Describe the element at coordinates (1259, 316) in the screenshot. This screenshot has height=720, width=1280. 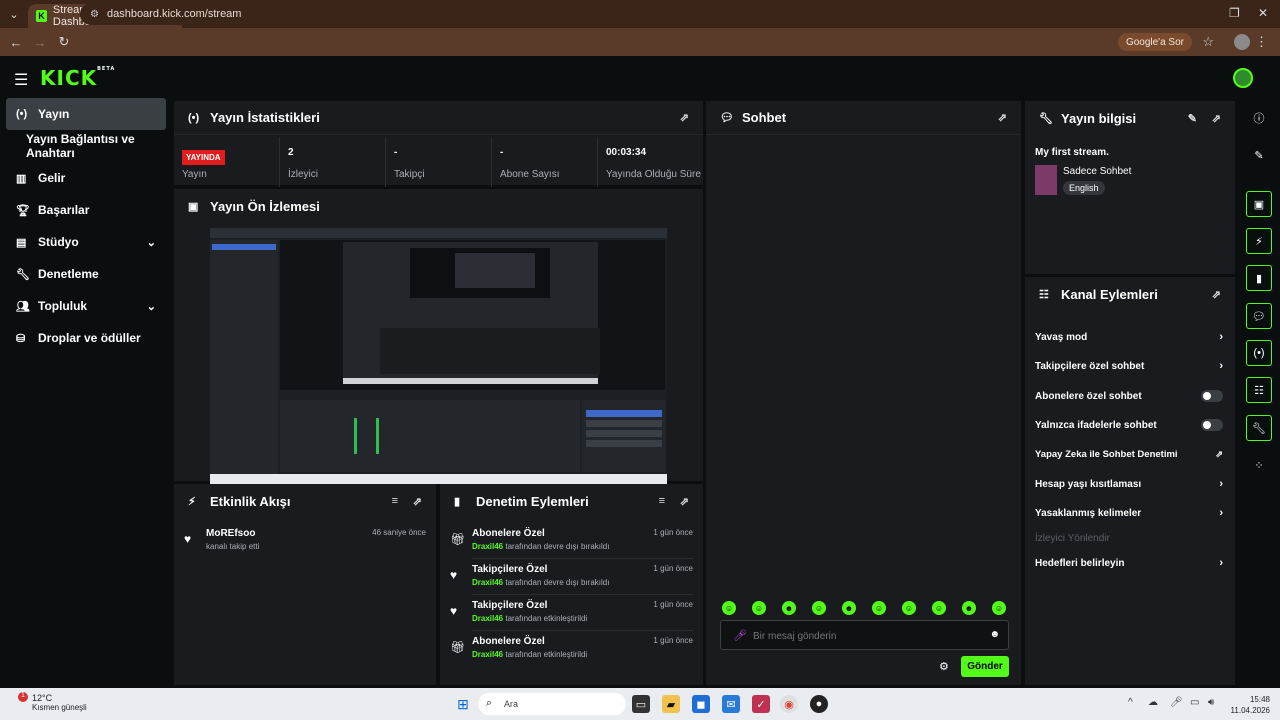
I see `chat-toggle-icon: 💬︎` at that location.